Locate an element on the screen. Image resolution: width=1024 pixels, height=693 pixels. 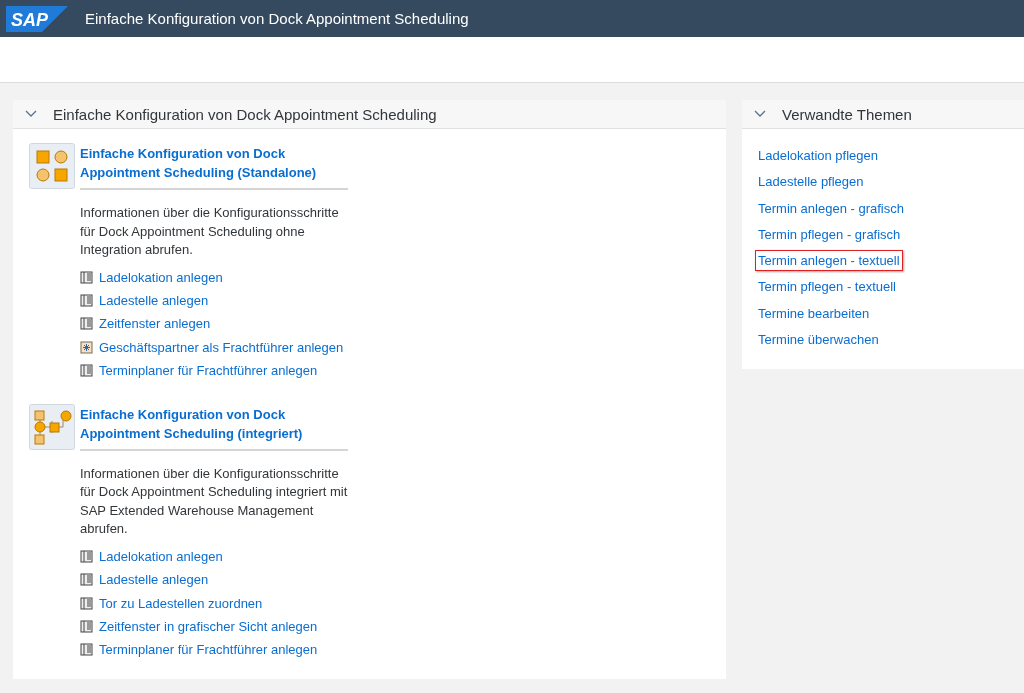
group-description: Informationen über die Konfigurationsschritte für Dock Appointment Scheduling ohne Integration abrufen. is located at coordinates (210, 231).